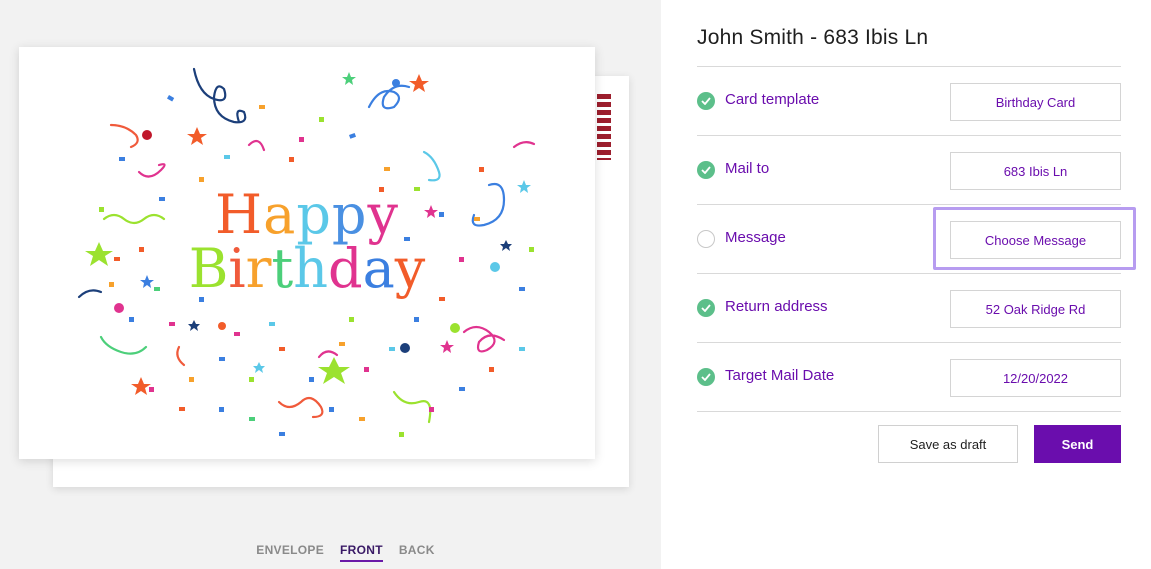 The height and width of the screenshot is (569, 1151). What do you see at coordinates (282, 268) in the screenshot?
I see `greeting-letter: t` at bounding box center [282, 268].